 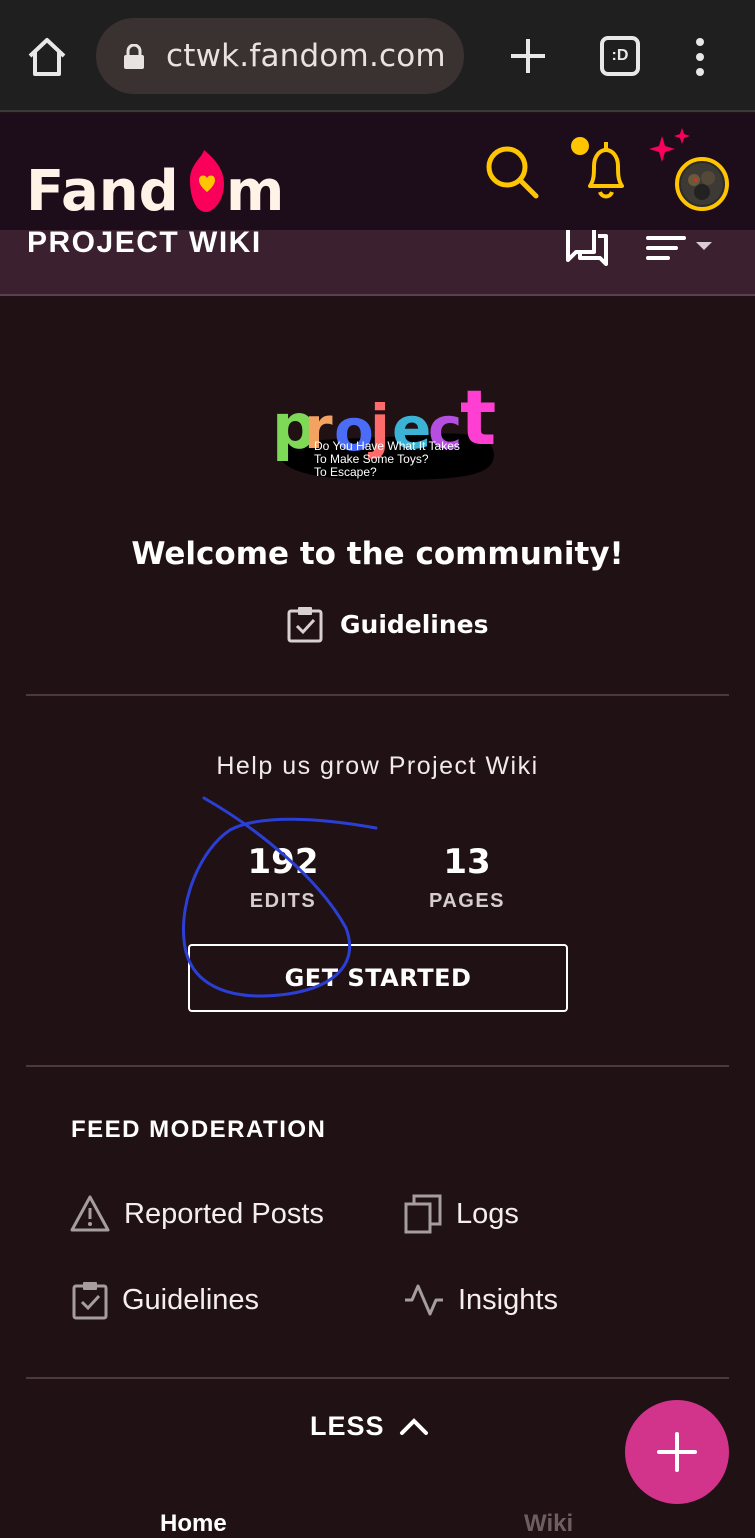 What do you see at coordinates (377, 766) in the screenshot?
I see `help-grow-text: Help us grow Project Wiki` at bounding box center [377, 766].